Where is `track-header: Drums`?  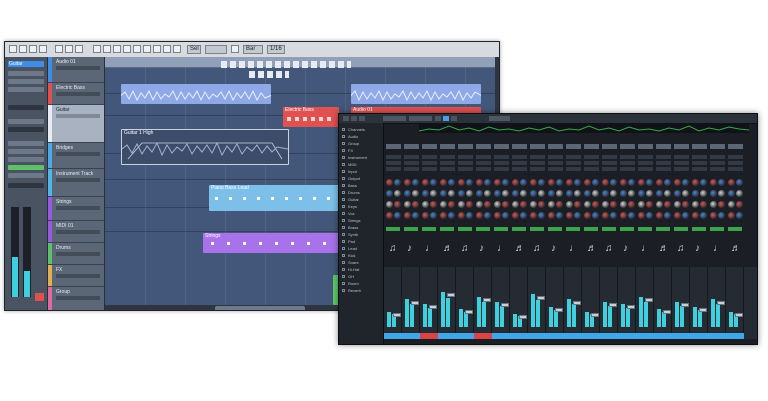
track-header: Drums is located at coordinates (76, 254).